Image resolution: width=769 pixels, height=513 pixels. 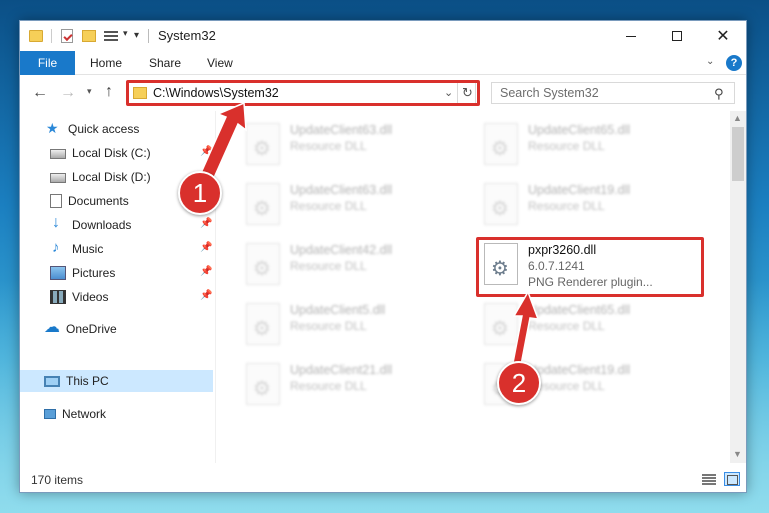 What do you see at coordinates (136, 39) in the screenshot?
I see `quick-access-menu-icon: ▾` at bounding box center [136, 39].